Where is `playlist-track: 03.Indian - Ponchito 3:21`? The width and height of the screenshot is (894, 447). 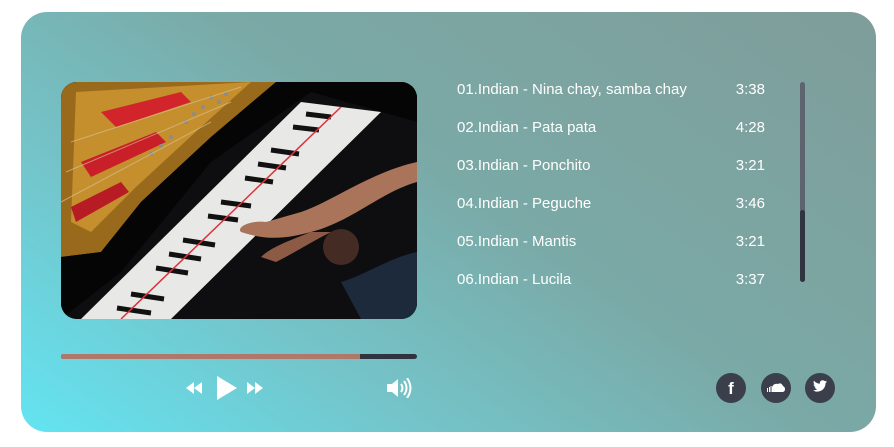
playlist-track: 03.Indian - Ponchito 3:21 is located at coordinates (617, 173).